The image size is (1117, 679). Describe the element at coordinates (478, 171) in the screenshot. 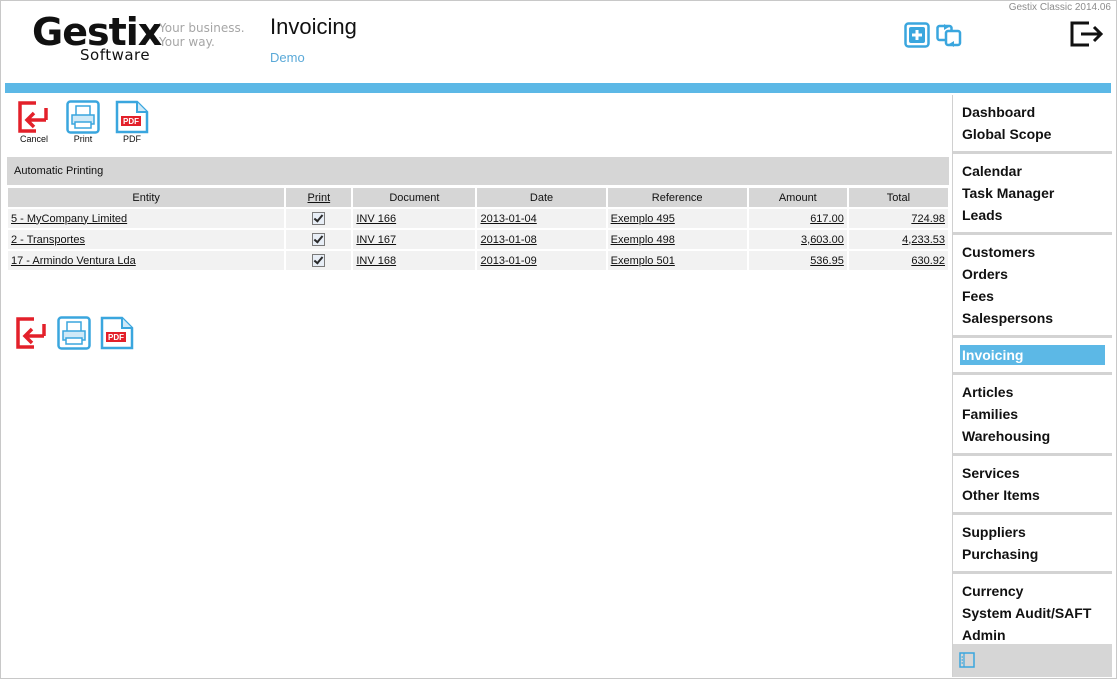

I see `section-title: Automatic Printing` at that location.